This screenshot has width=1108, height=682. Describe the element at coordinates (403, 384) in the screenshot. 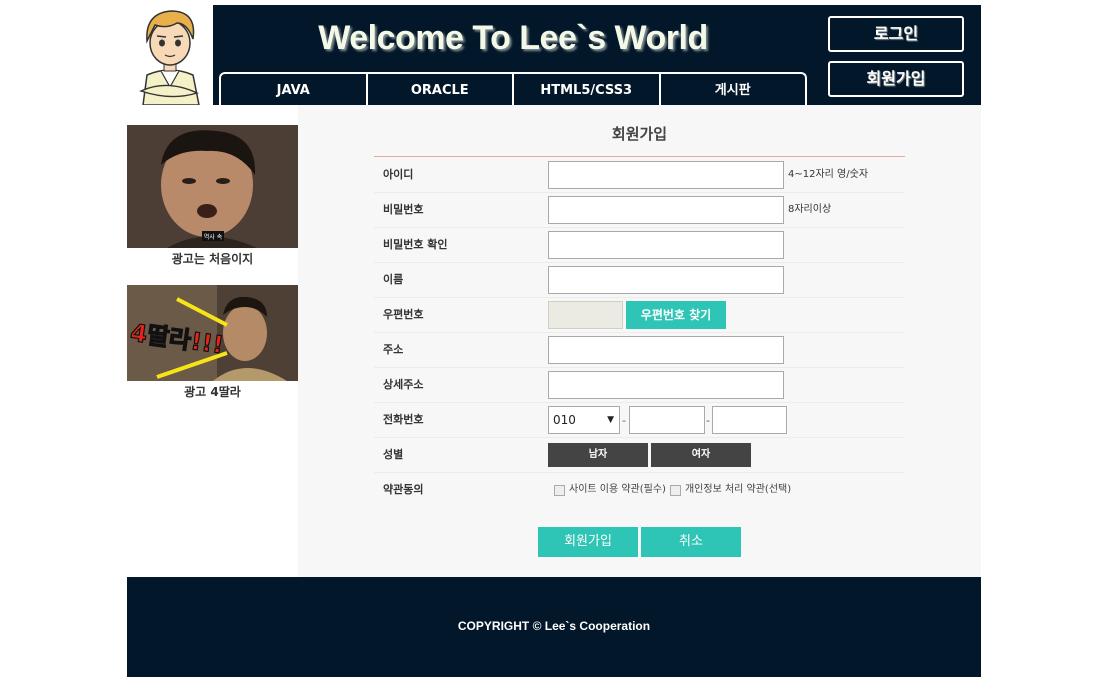

I see `address-detail-label: 상세주소` at that location.